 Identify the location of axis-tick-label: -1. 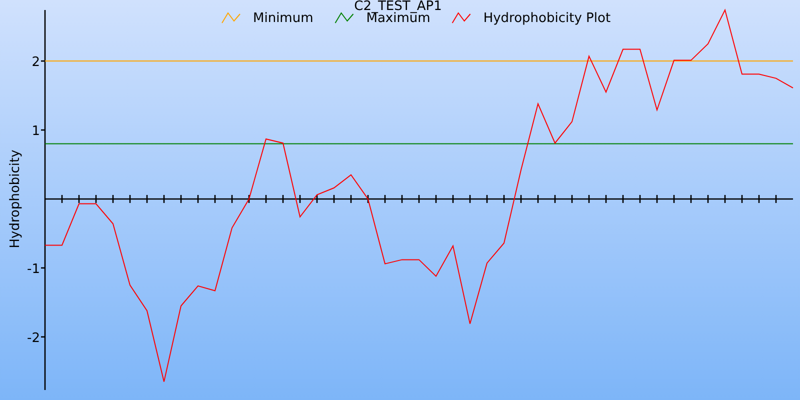
(33, 269).